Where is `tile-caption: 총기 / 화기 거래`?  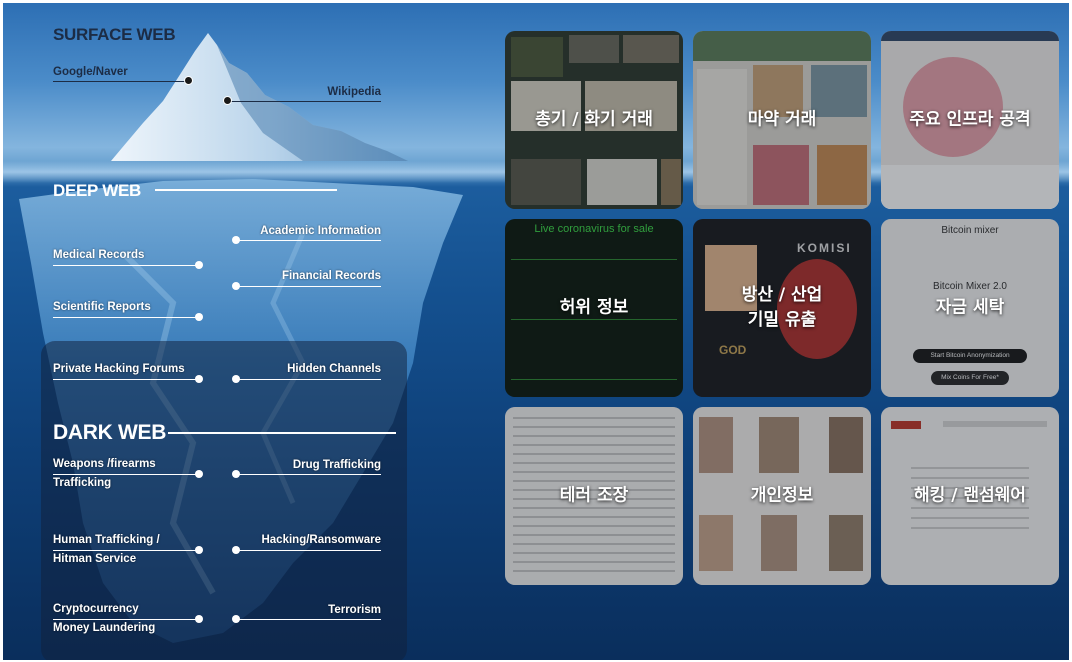
tile-caption: 총기 / 화기 거래 is located at coordinates (594, 119).